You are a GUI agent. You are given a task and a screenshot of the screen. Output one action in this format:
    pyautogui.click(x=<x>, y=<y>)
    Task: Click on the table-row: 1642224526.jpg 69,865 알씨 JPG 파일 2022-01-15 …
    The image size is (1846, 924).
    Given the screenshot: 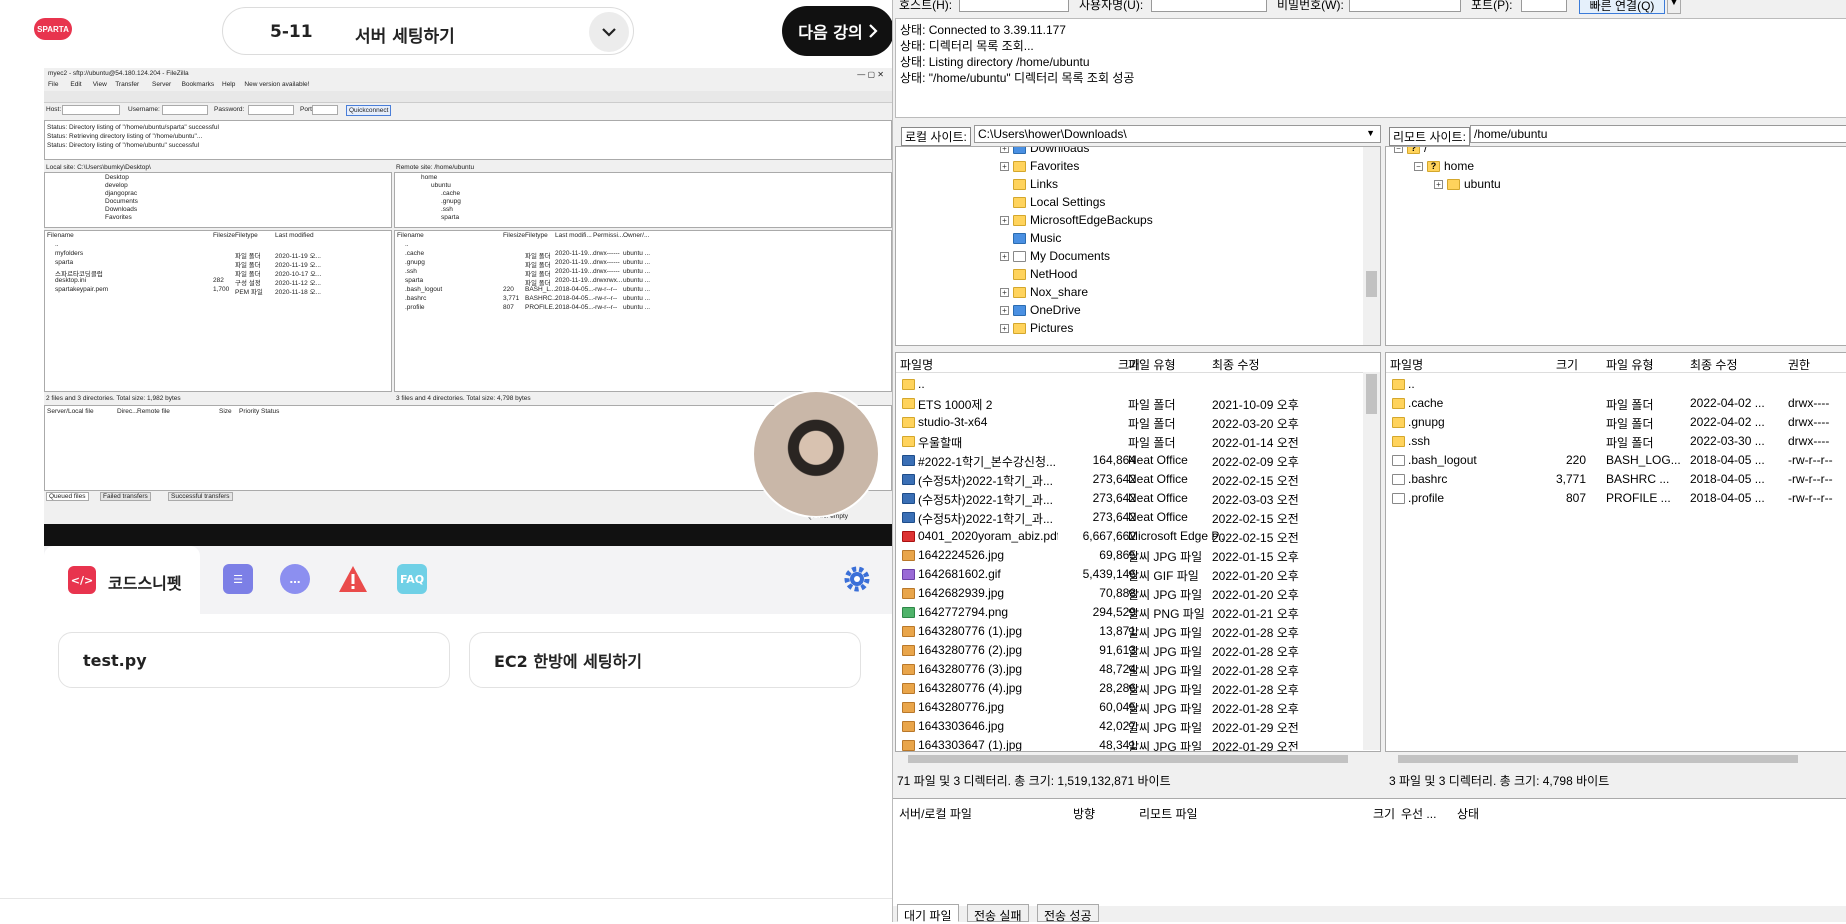 What is the action you would take?
    pyautogui.click(x=1138, y=555)
    